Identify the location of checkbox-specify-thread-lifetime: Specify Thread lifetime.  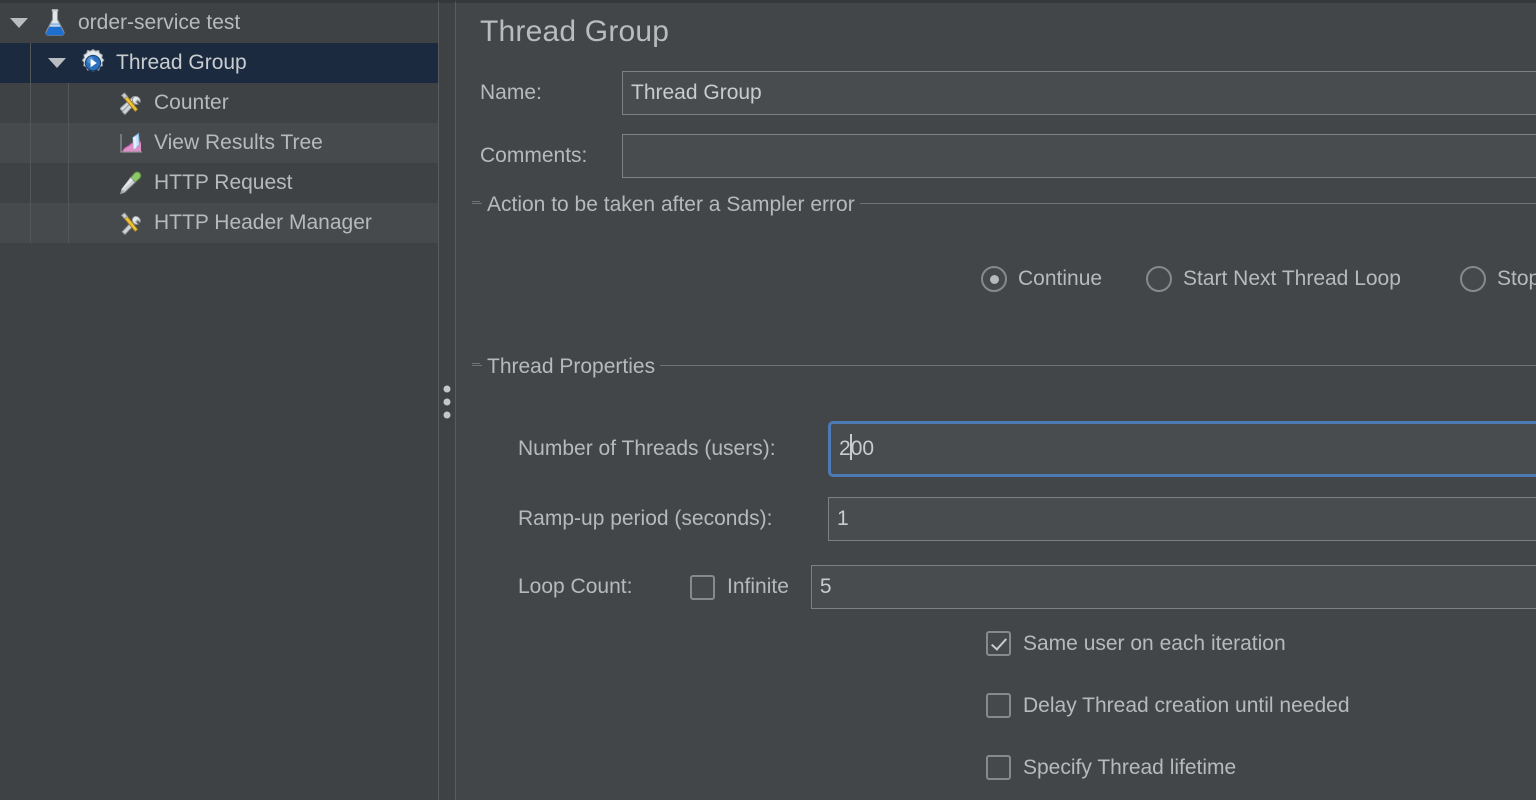
(1111, 767).